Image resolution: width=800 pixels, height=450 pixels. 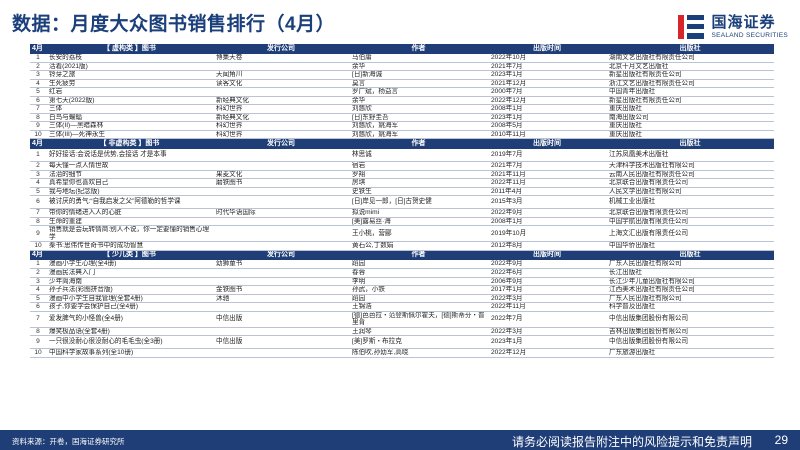 What do you see at coordinates (402, 273) in the screenshot?
I see `table-row: 2 漫画民法典入门 春蓉 2022年6月 长江出版社` at bounding box center [402, 273].